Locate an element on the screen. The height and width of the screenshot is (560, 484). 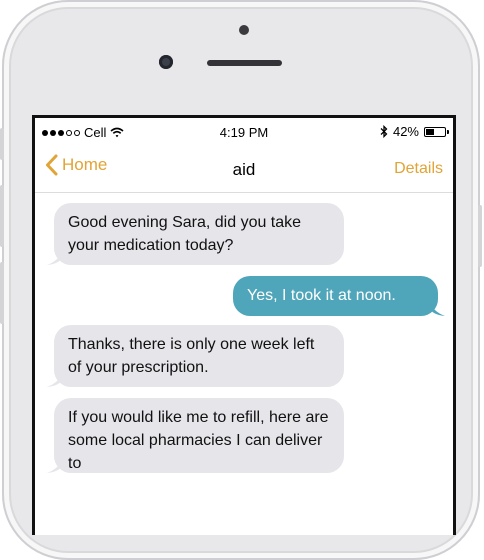
navigation-bar: Home aid Details is located at coordinates (244, 169).